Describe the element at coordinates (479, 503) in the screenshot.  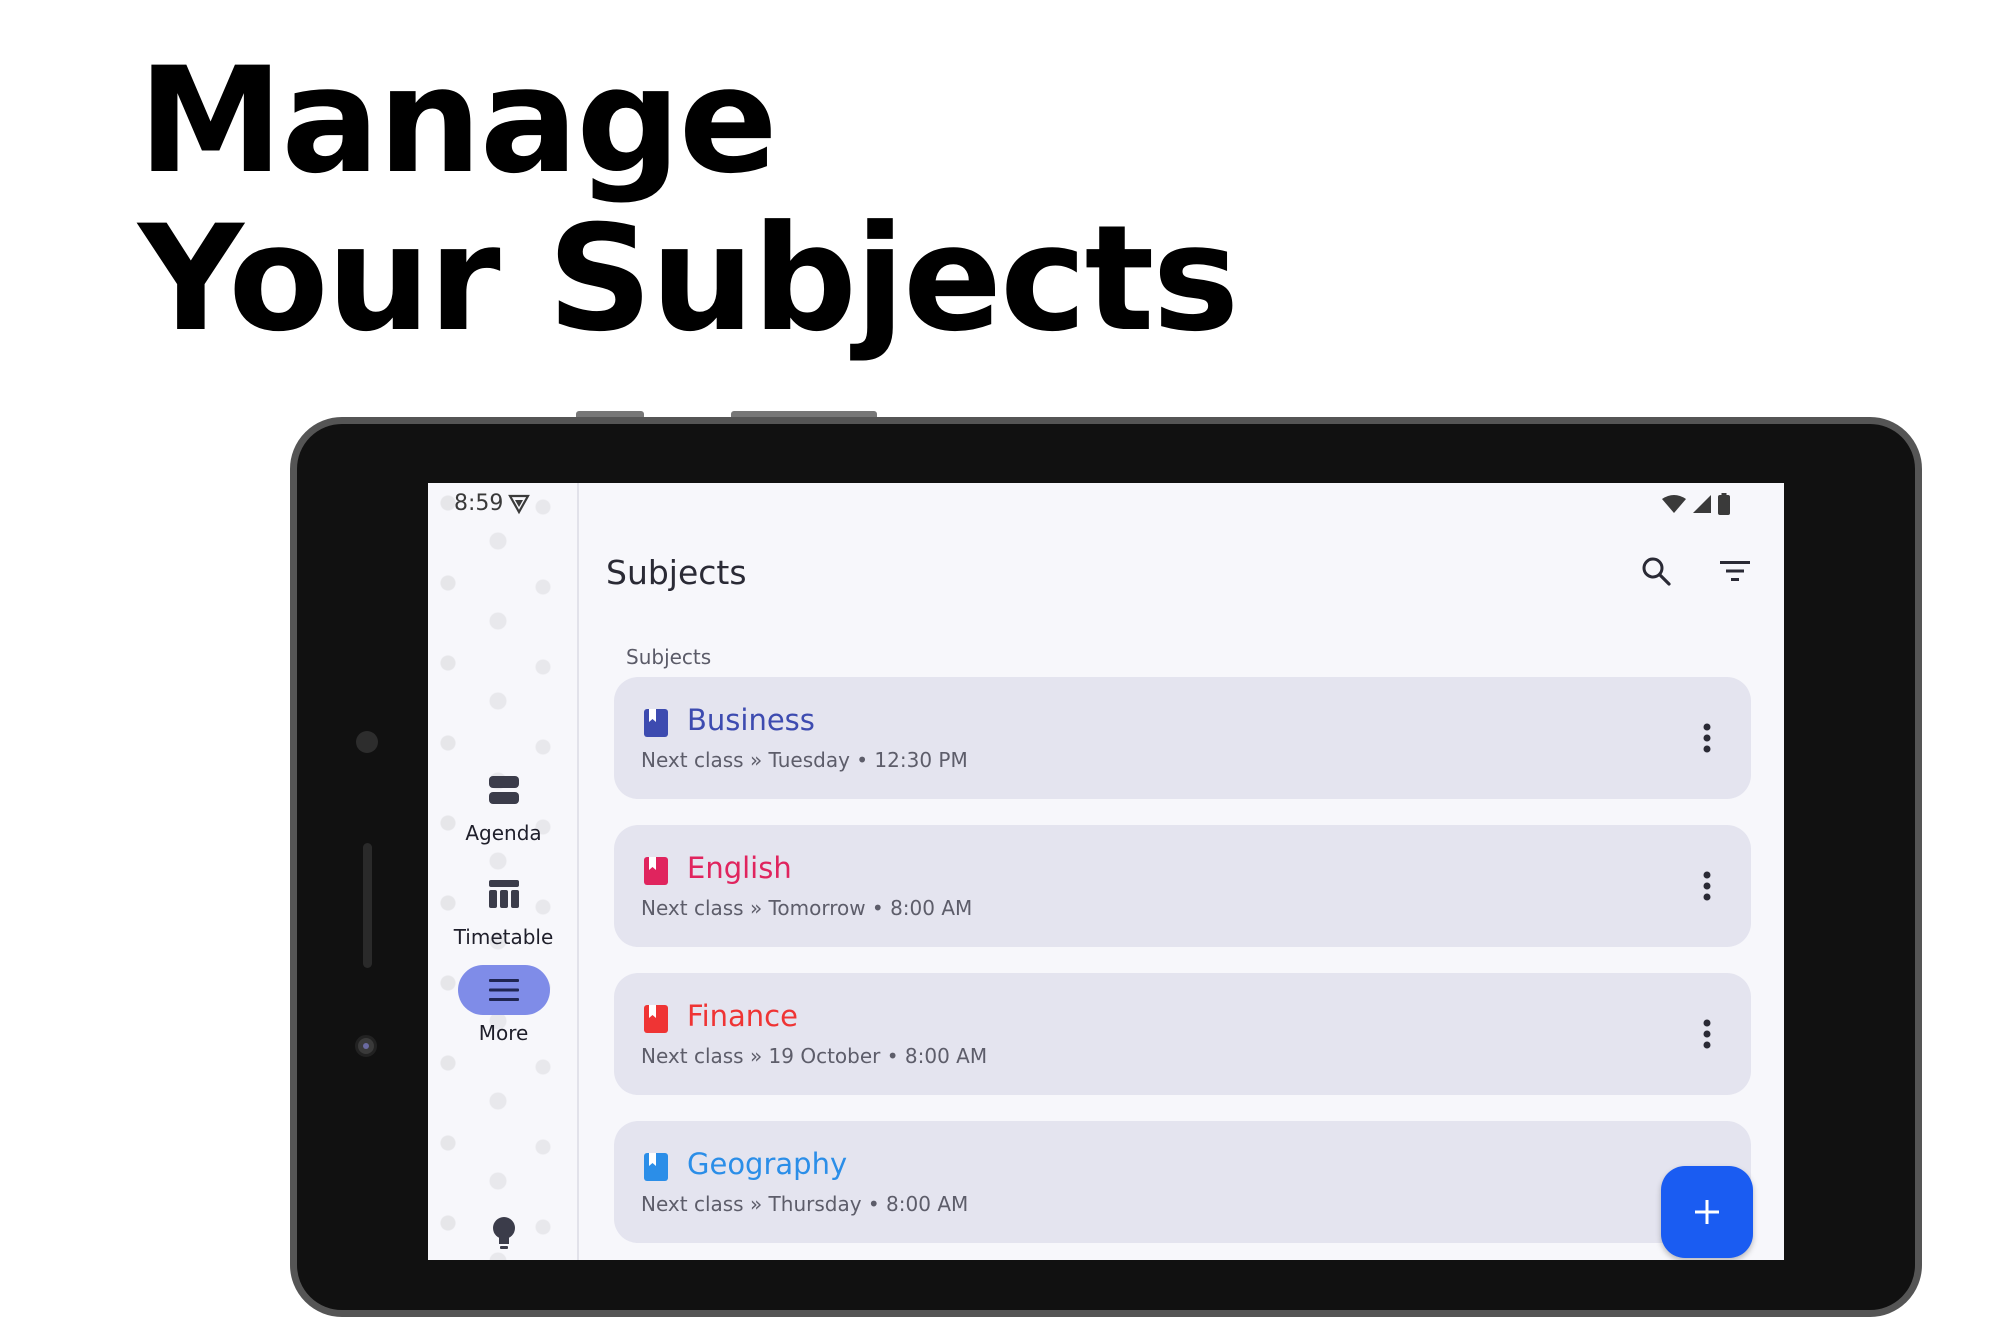
I see `status-time: 8:59` at that location.